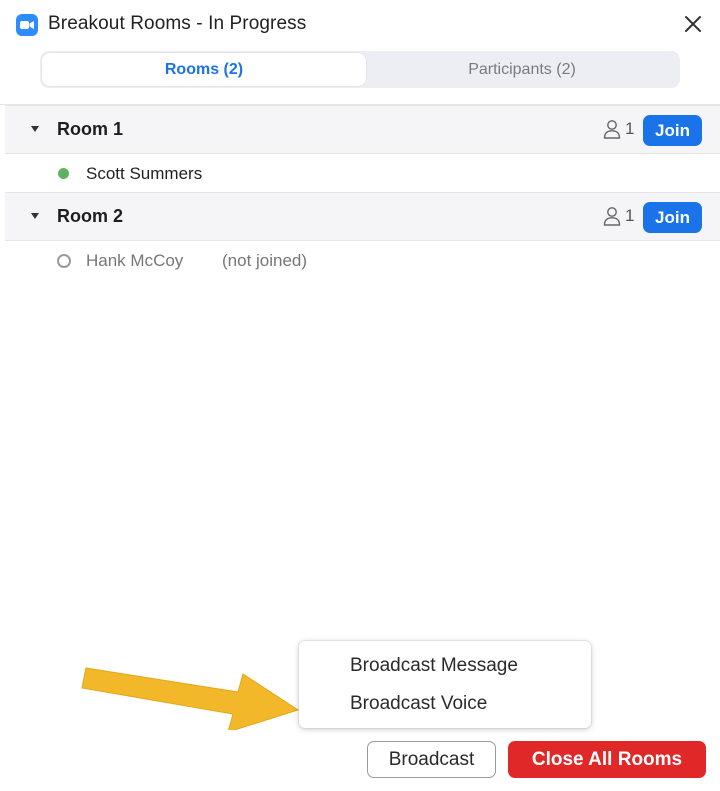 The image size is (720, 791). What do you see at coordinates (360, 24) in the screenshot?
I see `title-bar: Breakout Rooms - In Progress` at bounding box center [360, 24].